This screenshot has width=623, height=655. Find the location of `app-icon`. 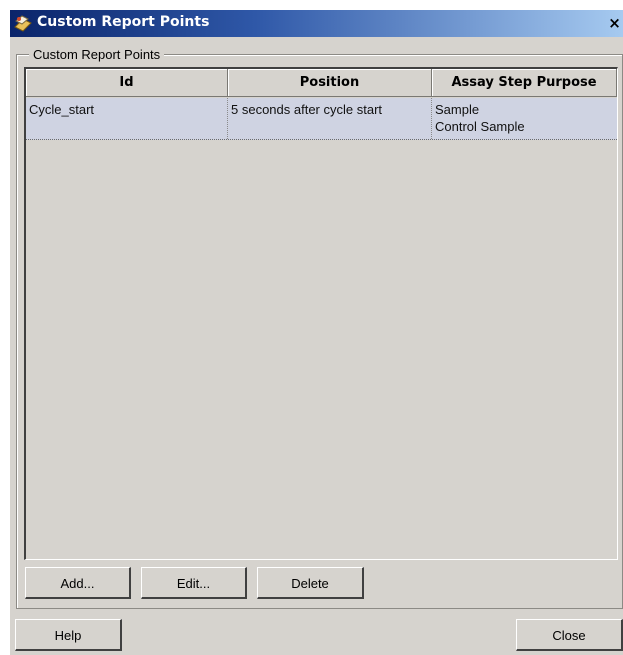

app-icon is located at coordinates (23, 23).